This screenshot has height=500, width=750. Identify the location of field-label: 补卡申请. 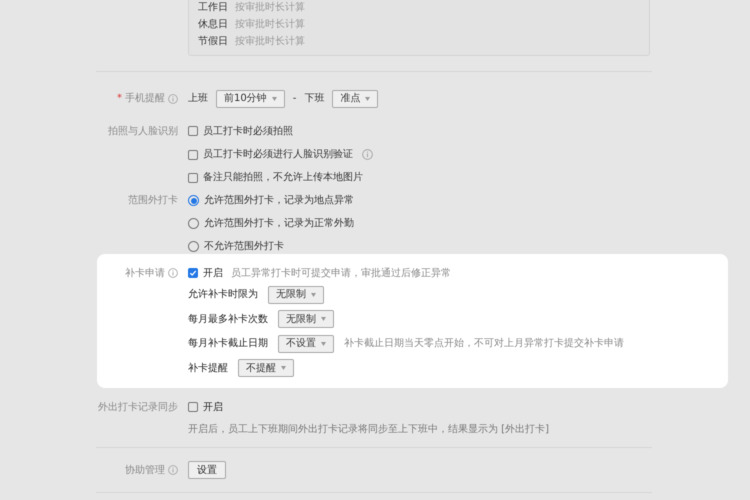
(145, 273).